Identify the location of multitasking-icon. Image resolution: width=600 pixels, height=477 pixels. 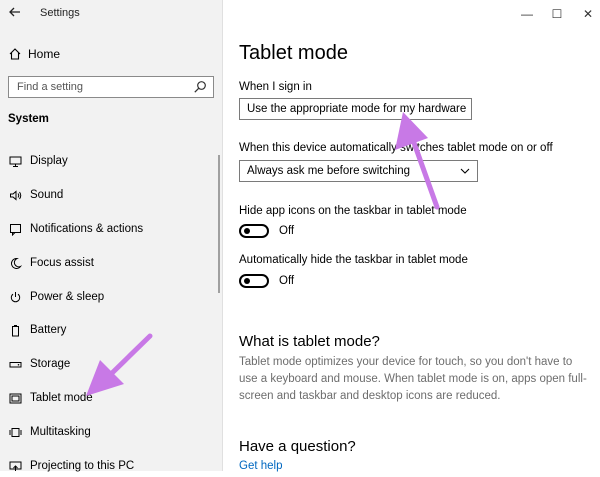
(15, 432).